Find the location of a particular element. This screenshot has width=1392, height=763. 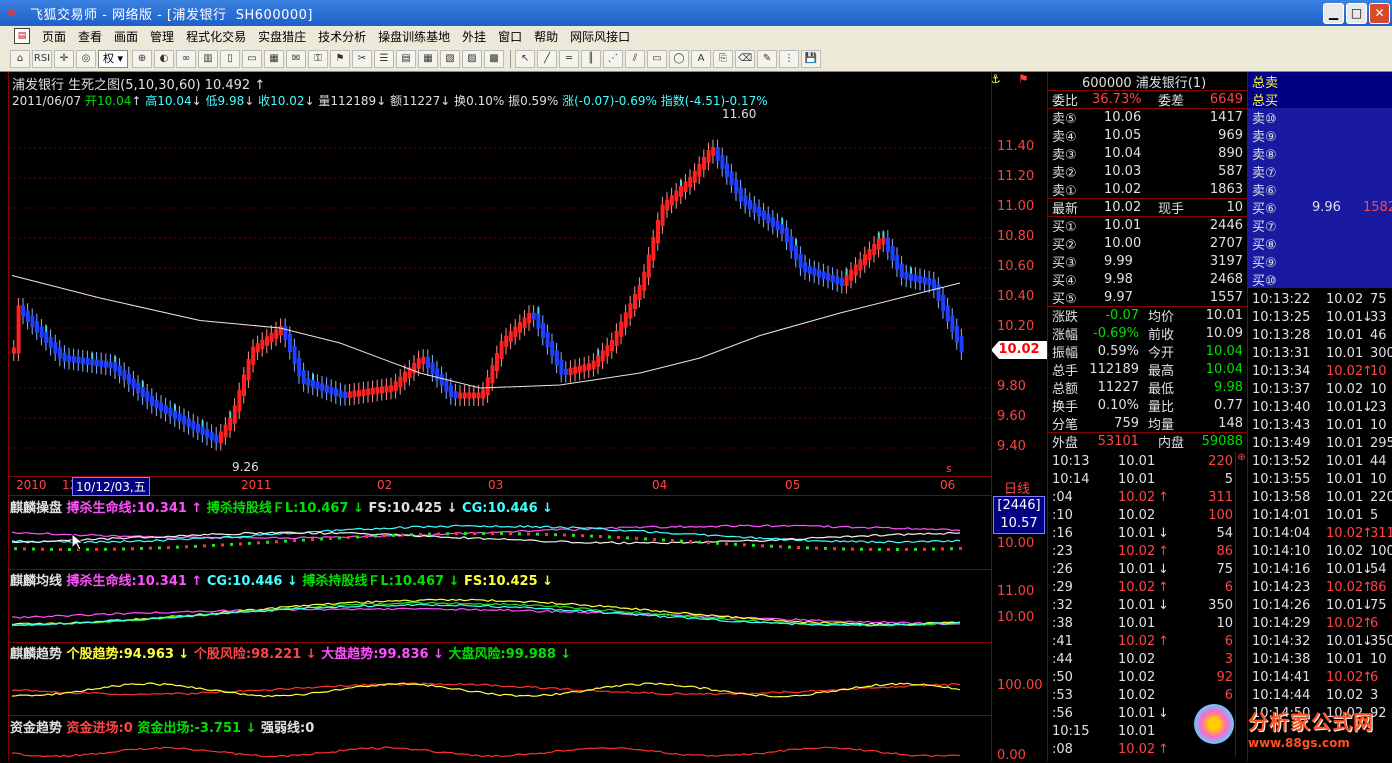

menu-manage: 管理 is located at coordinates (162, 36).